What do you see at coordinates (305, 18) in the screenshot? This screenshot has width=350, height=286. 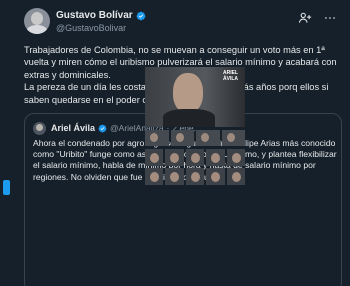 I see `follow-user-icon` at bounding box center [305, 18].